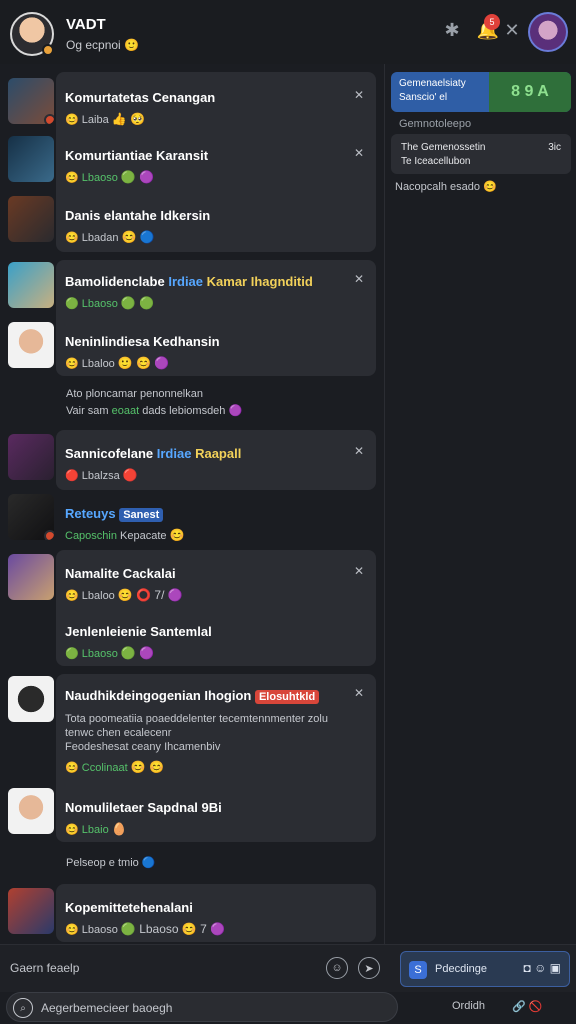 The width and height of the screenshot is (576, 1024). What do you see at coordinates (337, 968) in the screenshot?
I see `emoji-icon: ☺` at bounding box center [337, 968].